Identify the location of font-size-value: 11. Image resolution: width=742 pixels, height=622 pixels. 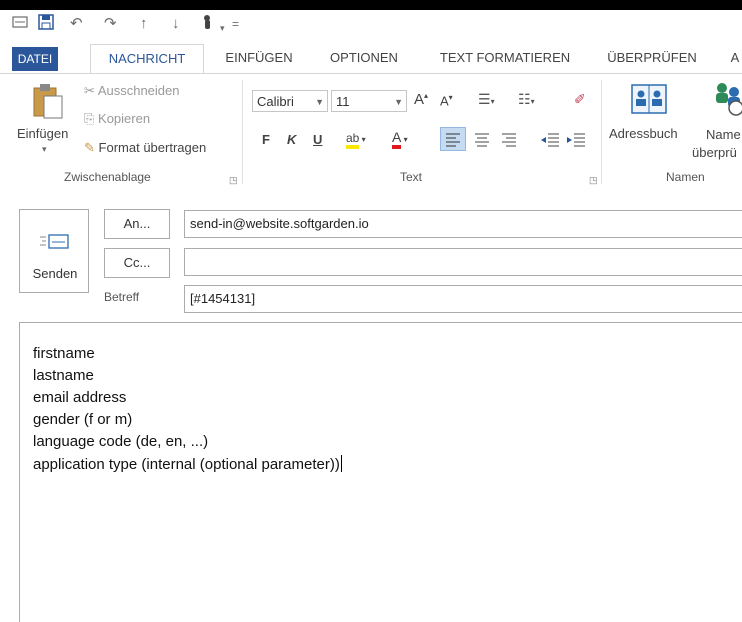
(343, 101).